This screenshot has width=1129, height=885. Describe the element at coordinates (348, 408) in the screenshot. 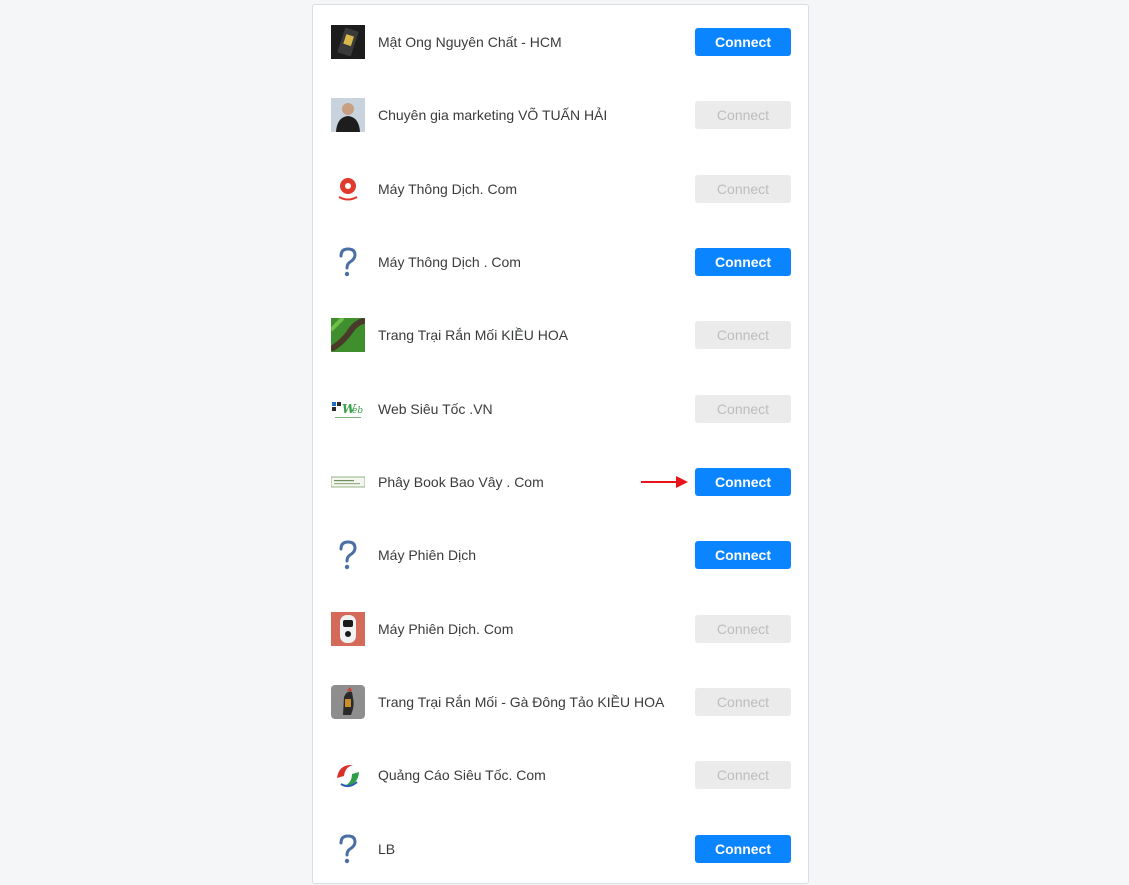

I see `web-logo-icon: W eb` at that location.